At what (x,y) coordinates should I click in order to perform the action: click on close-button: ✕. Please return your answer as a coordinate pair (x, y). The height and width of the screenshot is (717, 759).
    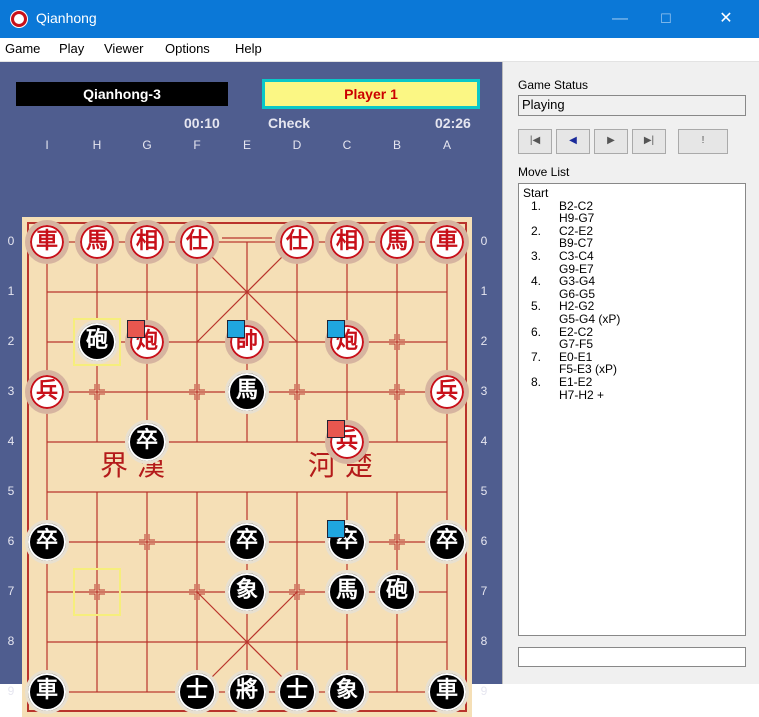
    Looking at the image, I should click on (726, 19).